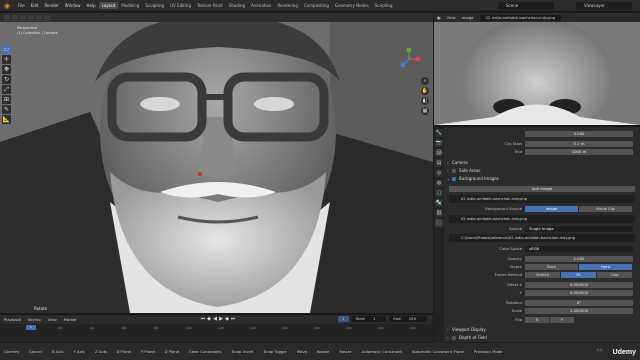 The image size is (640, 360). I want to click on measure-icon: 📐, so click(6, 119).